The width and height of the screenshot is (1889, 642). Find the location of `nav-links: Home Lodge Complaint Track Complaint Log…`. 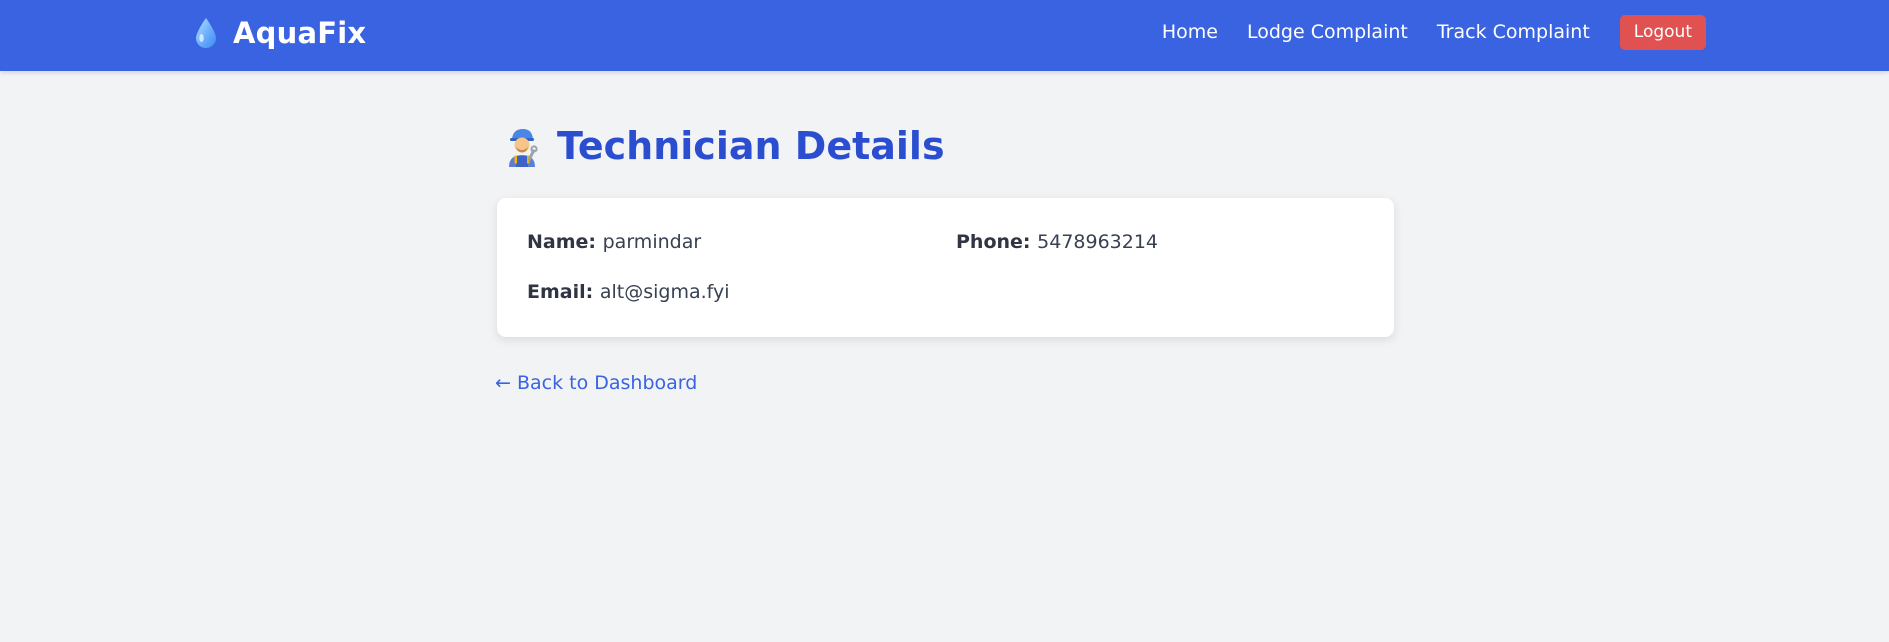

nav-links: Home Lodge Complaint Track Complaint Log… is located at coordinates (1434, 32).